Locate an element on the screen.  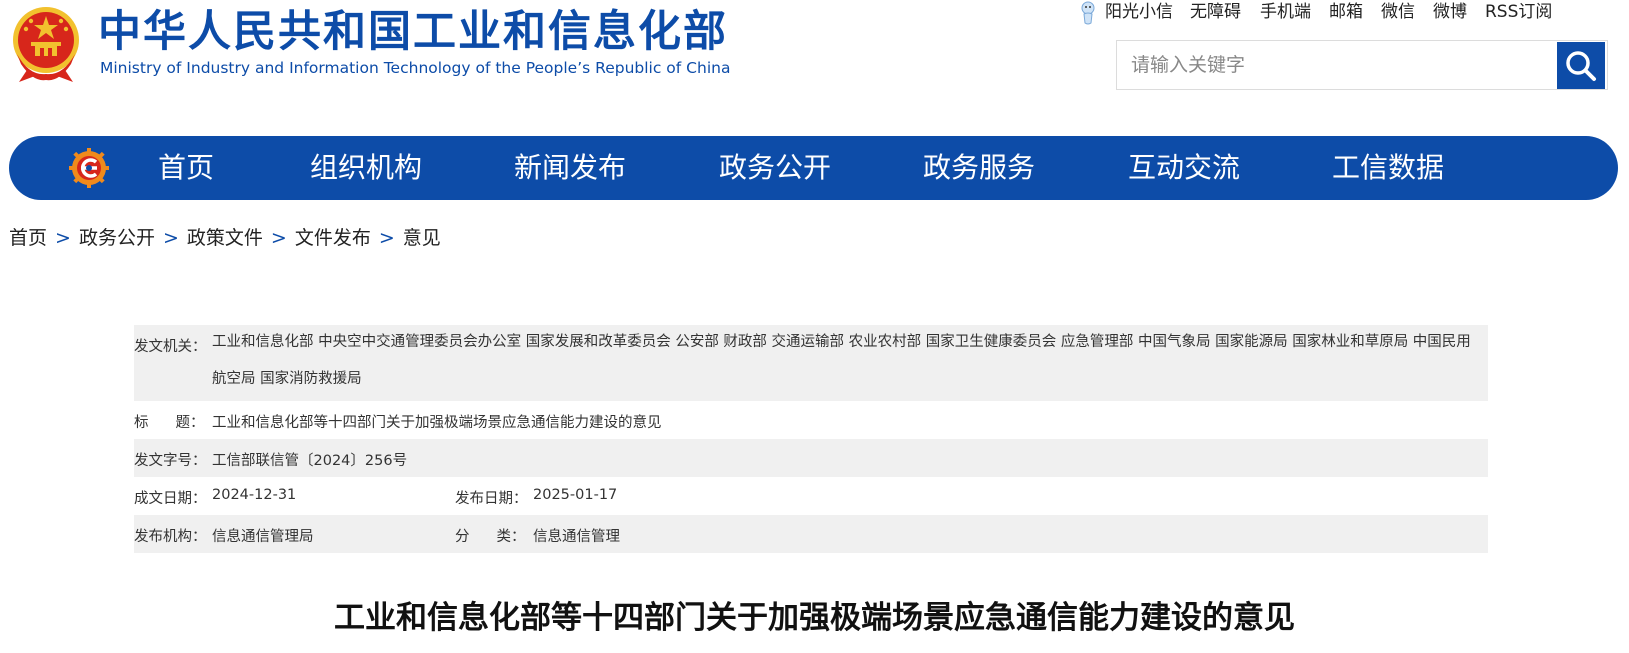
search-button is located at coordinates (1581, 65).